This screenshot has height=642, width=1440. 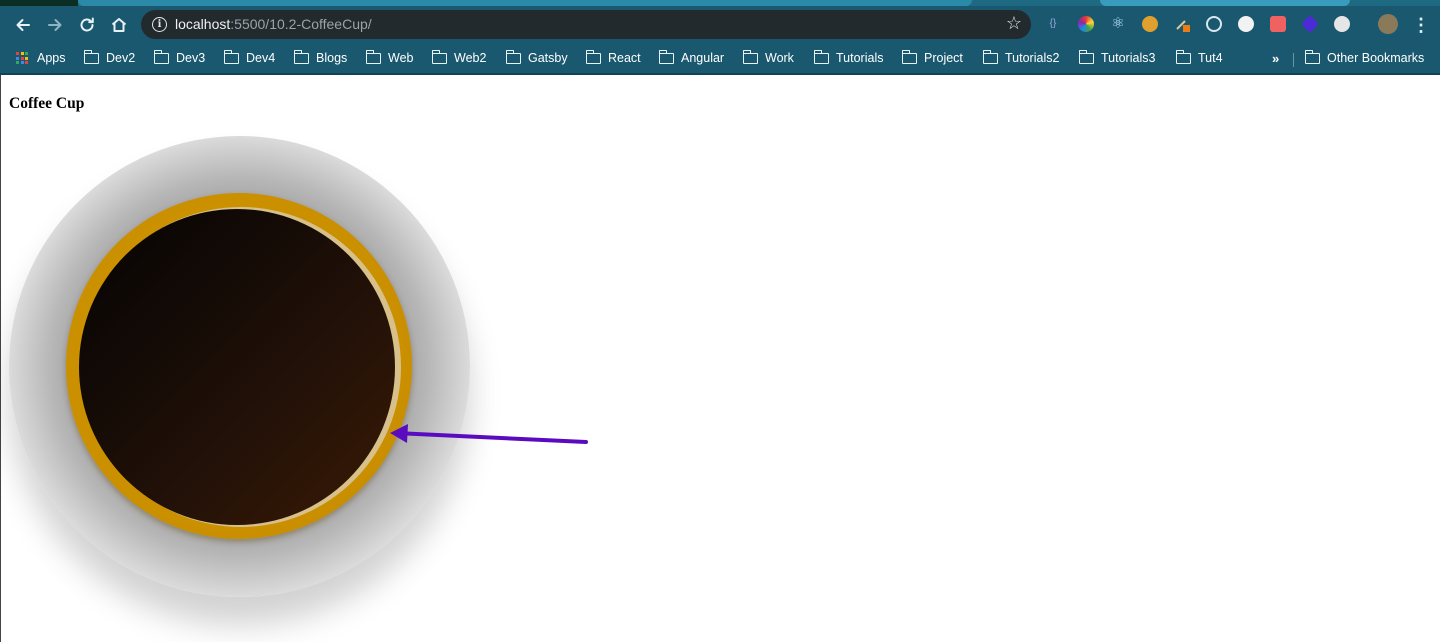 I want to click on bookmark-folder: Gatsby, so click(x=536, y=58).